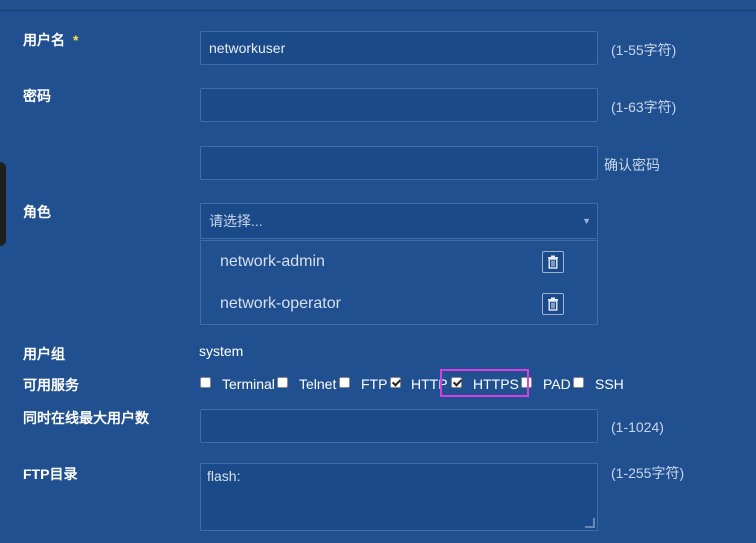 The image size is (756, 543). I want to click on max-online-label: 同时在线最大用户数, so click(86, 418).